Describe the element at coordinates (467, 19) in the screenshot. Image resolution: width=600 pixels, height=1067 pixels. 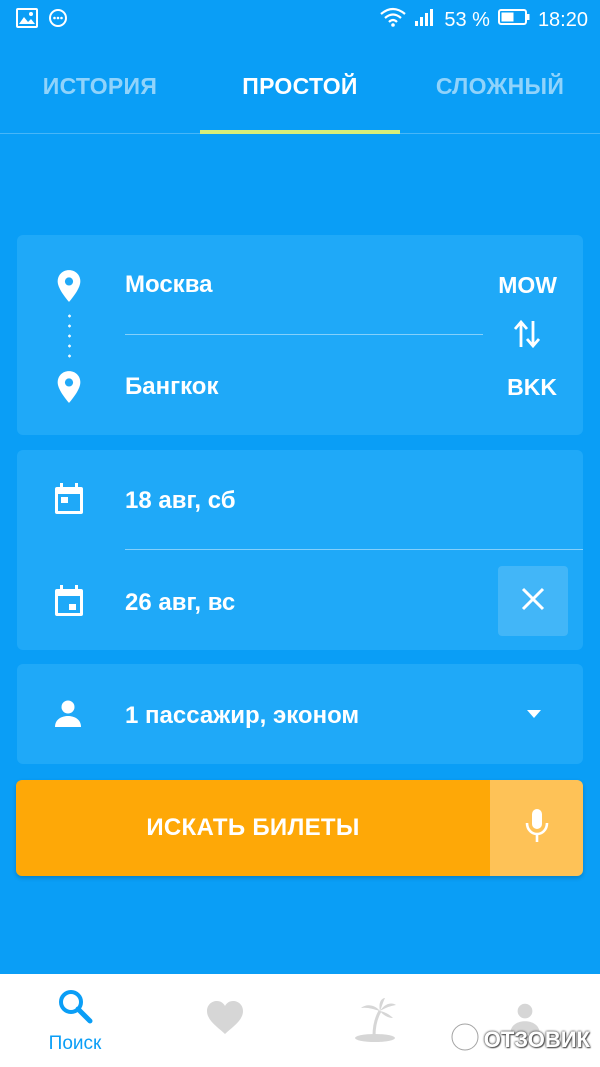
I see `battery-percent: 53 %` at that location.